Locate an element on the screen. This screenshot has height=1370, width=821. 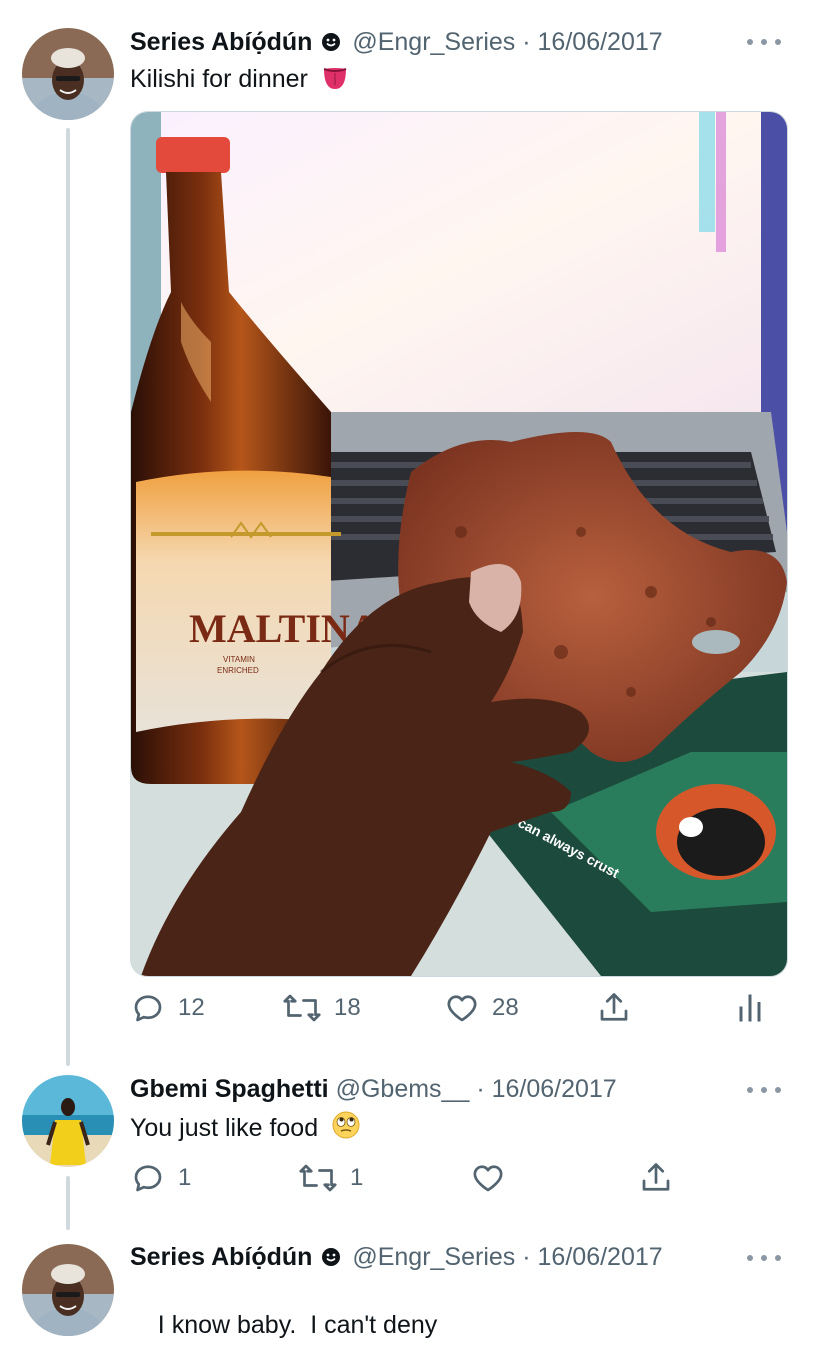
eye-roll-emoji-icon is located at coordinates (346, 1128).